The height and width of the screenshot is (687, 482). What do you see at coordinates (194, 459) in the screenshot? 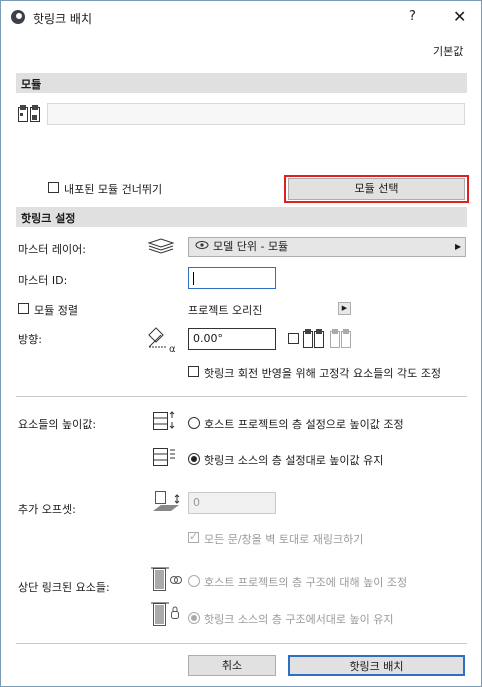
I see `elevation-source-radio` at bounding box center [194, 459].